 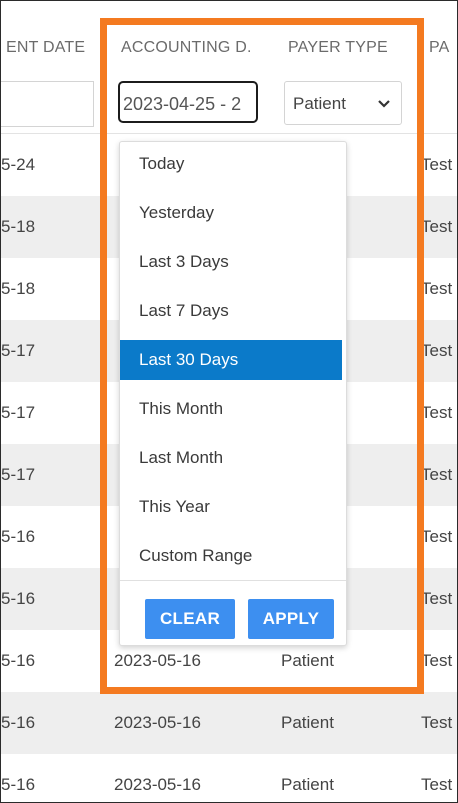 What do you see at coordinates (443, 48) in the screenshot?
I see `column-header-payer: PA` at bounding box center [443, 48].